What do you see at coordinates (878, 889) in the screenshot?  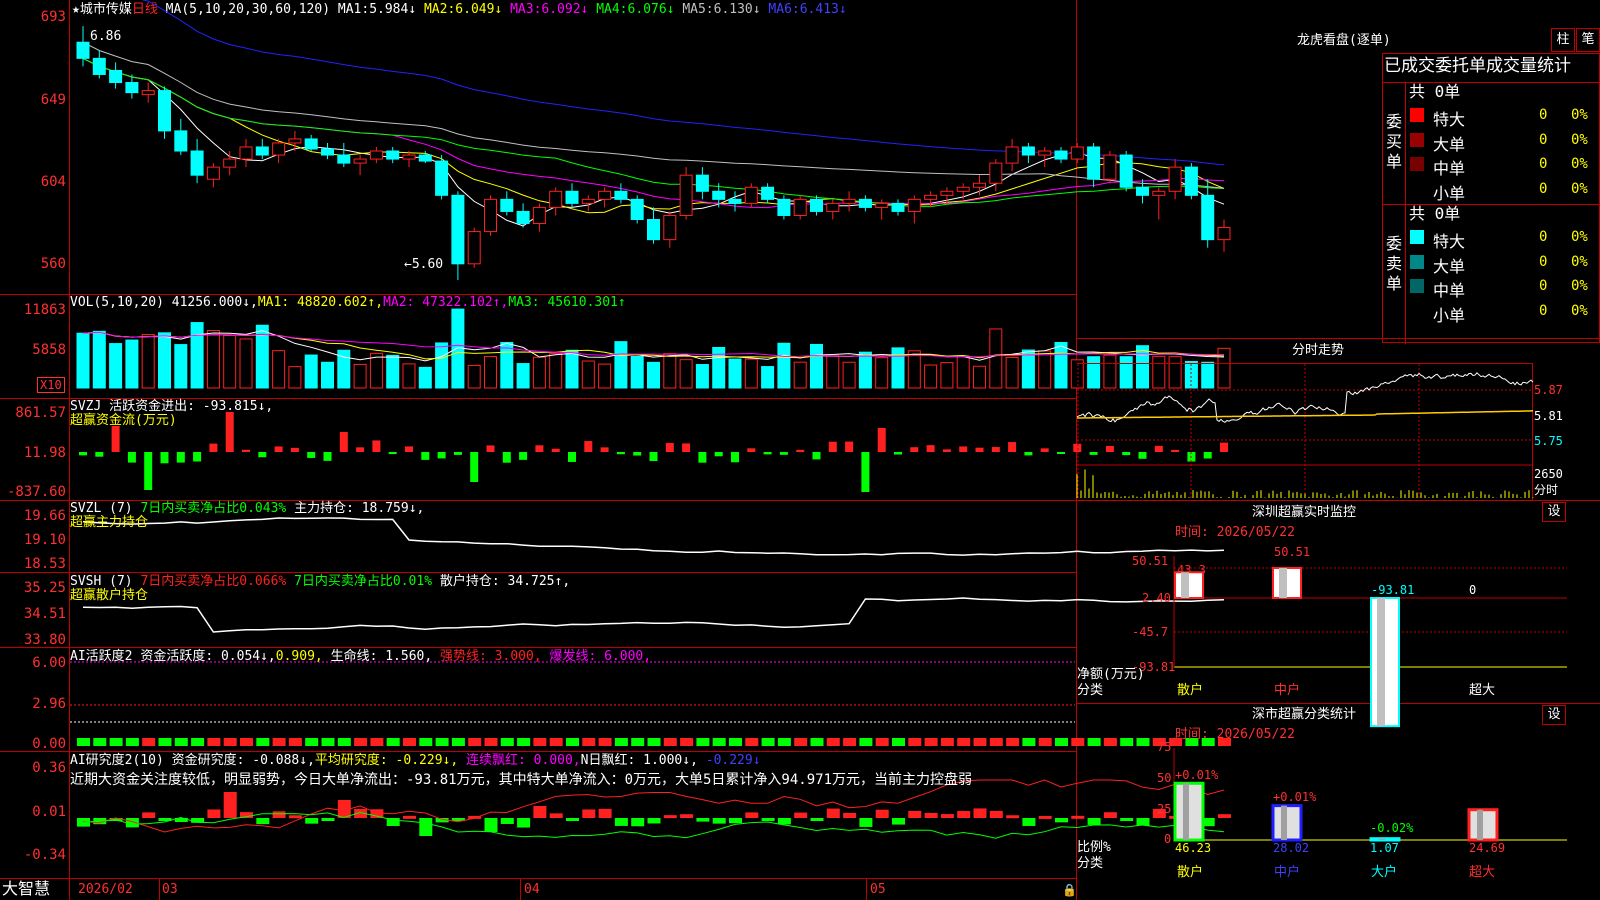 I see `x-label-may: 05` at bounding box center [878, 889].